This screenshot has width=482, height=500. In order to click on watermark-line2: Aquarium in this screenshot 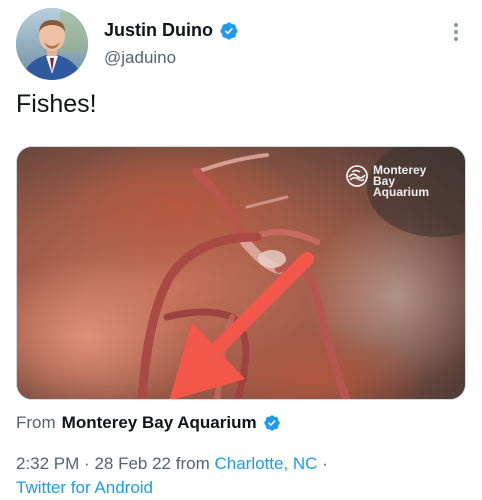, I will do `click(401, 192)`.